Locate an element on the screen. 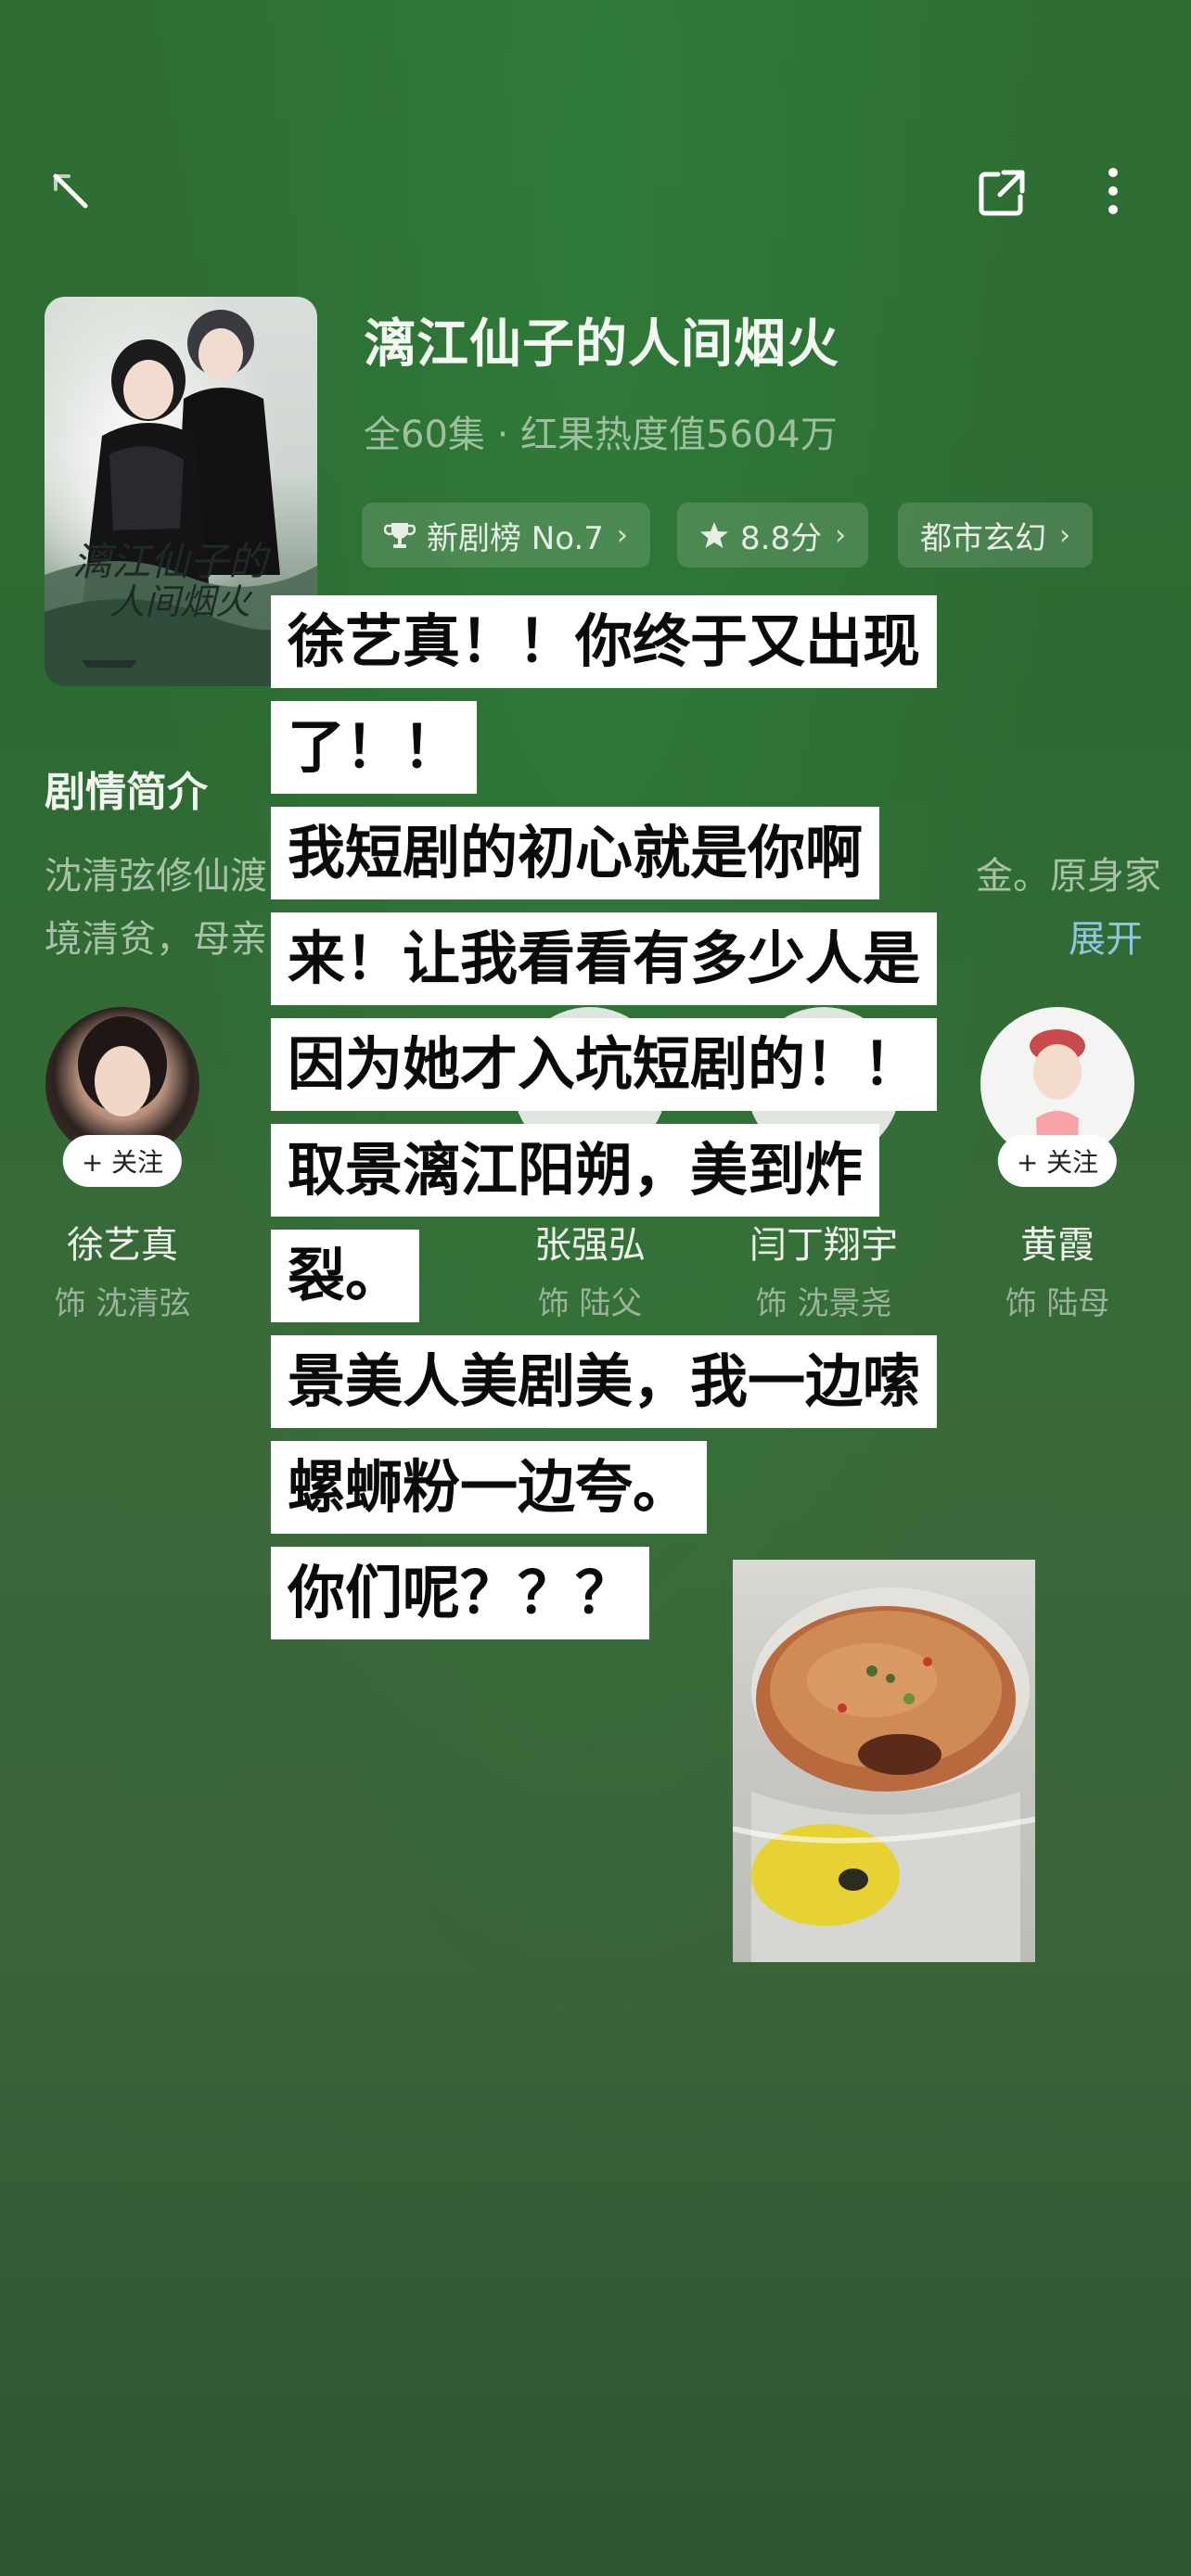  caption-line: 你们呢？？？ is located at coordinates (460, 1593).